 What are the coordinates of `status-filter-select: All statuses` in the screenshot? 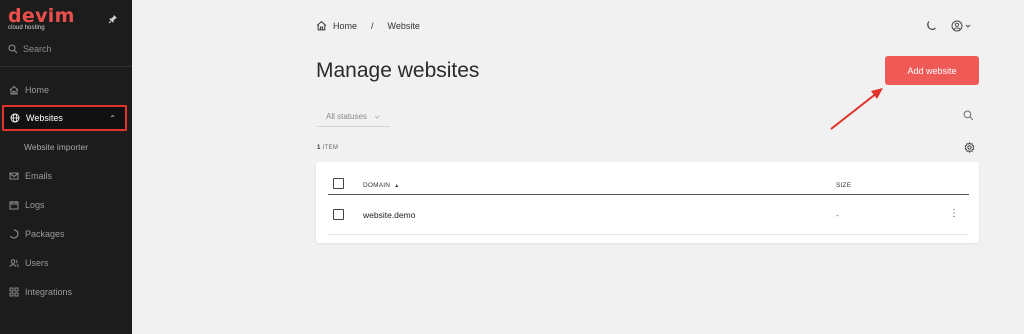 It's located at (353, 117).